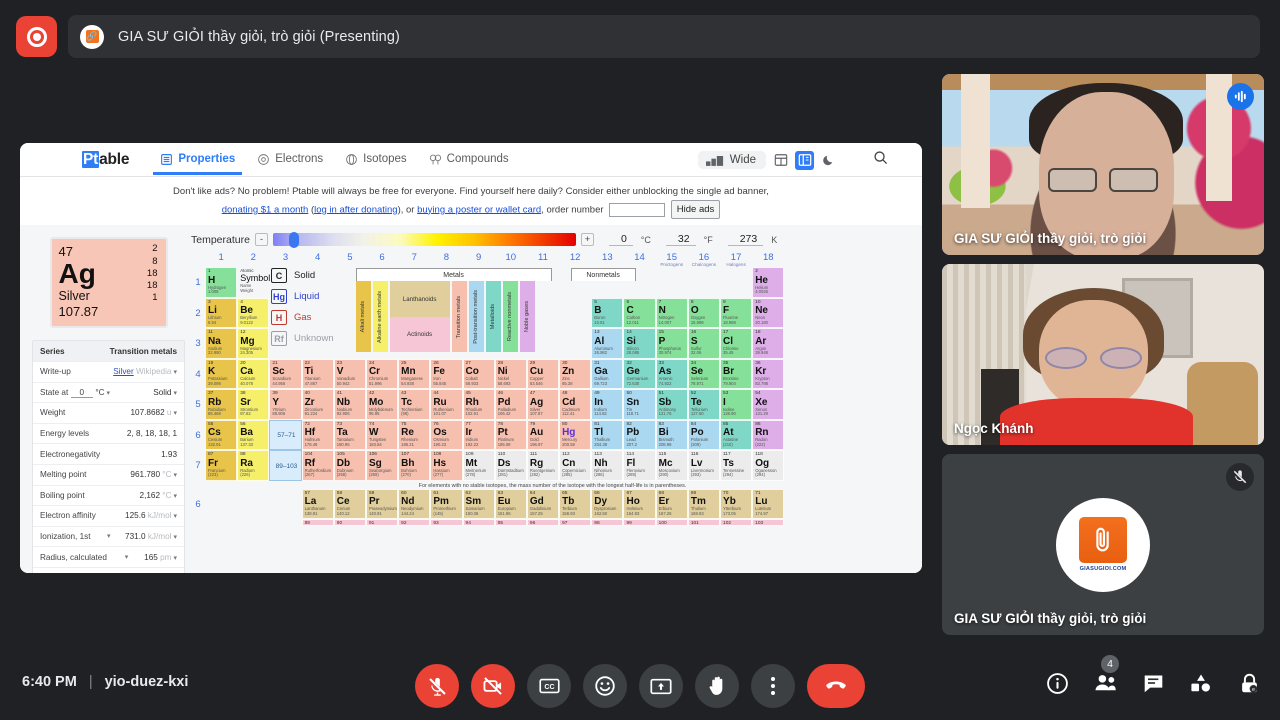  Describe the element at coordinates (607, 435) in the screenshot. I see `element-cell-Tl: 81 Tl Thallium 204.38` at that location.